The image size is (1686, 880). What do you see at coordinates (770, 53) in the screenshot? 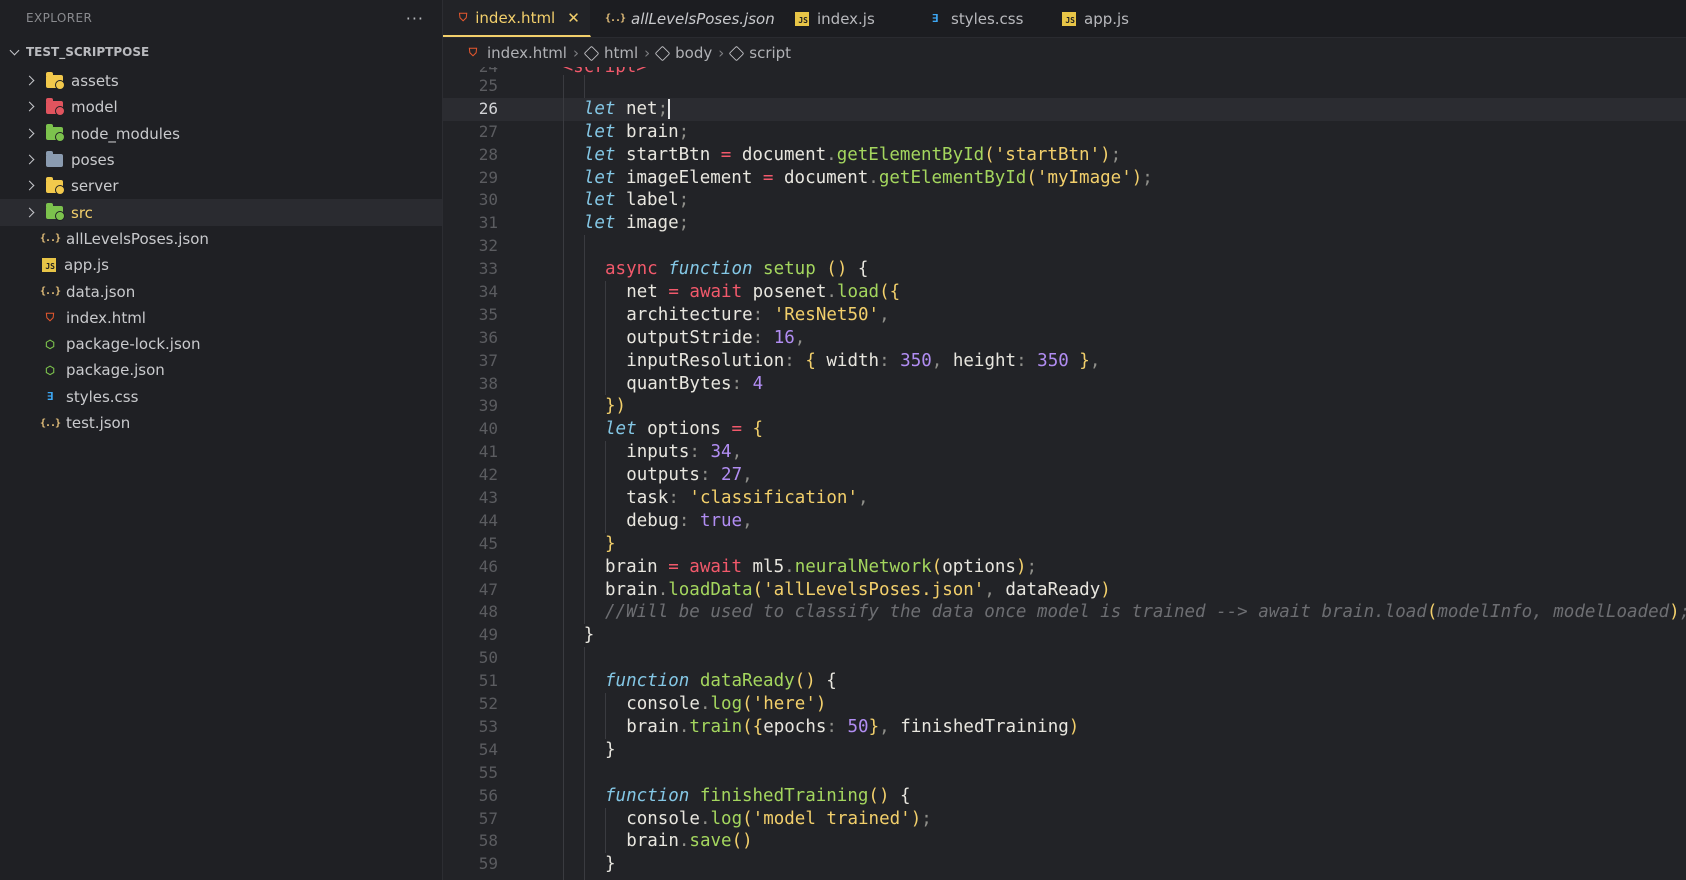
I see `breadcrumb-part: script` at bounding box center [770, 53].